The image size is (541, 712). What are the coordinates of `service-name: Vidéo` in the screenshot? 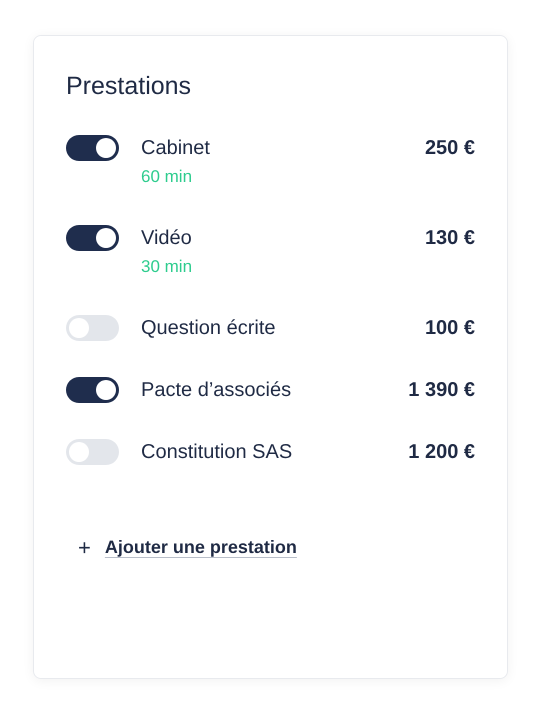 It's located at (167, 238).